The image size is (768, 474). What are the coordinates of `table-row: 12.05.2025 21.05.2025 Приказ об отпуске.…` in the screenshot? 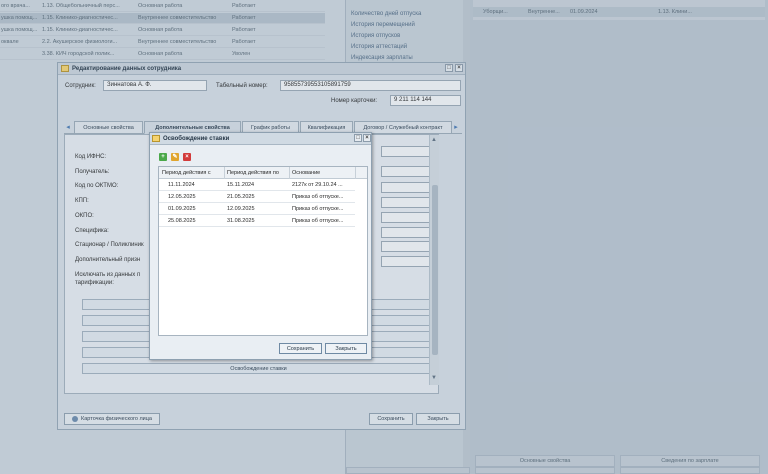 It's located at (257, 197).